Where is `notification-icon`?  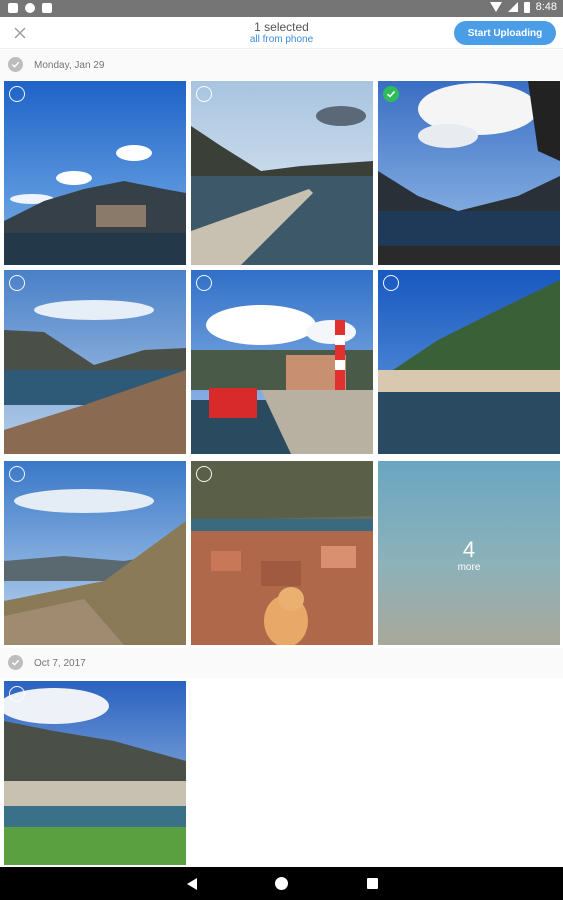 notification-icon is located at coordinates (13, 8).